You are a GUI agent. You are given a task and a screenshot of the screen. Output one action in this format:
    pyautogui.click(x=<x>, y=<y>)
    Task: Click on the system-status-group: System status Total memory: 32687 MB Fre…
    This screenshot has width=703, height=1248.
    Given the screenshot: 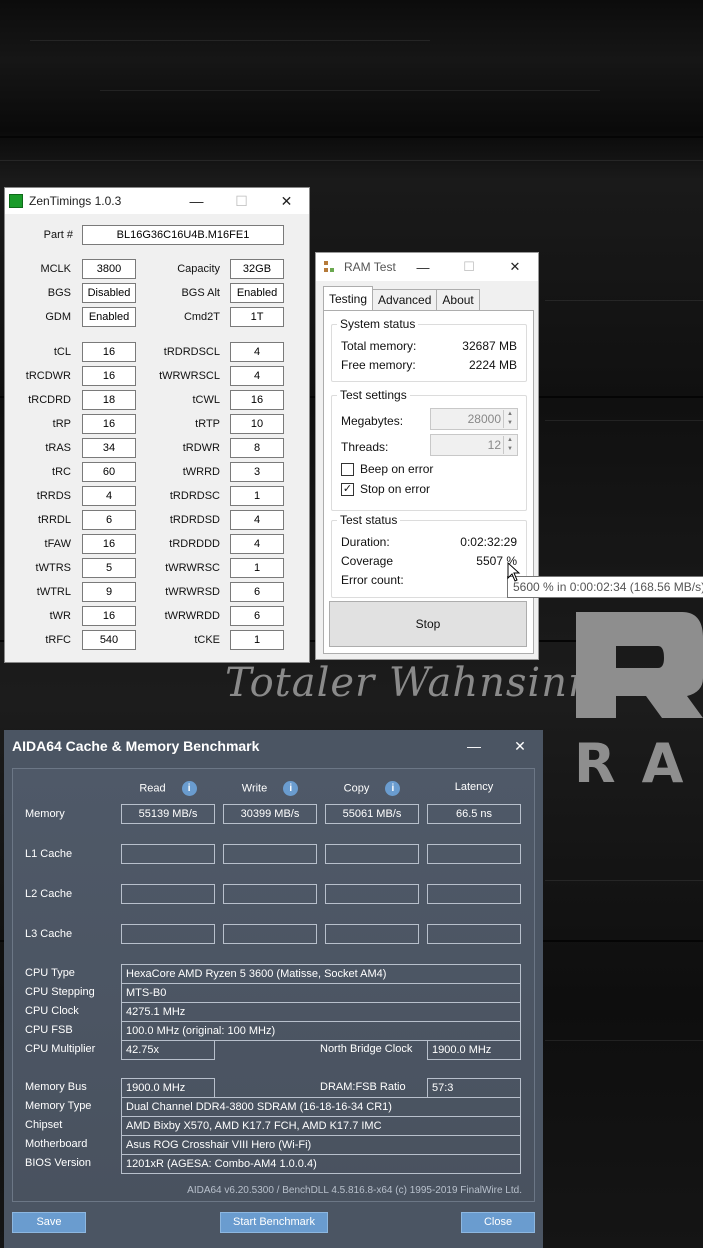 What is the action you would take?
    pyautogui.click(x=429, y=349)
    